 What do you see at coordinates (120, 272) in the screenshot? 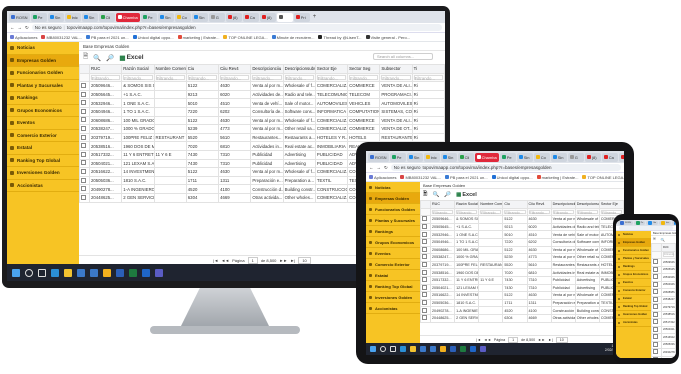
I see `word-icon` at bounding box center [120, 272].